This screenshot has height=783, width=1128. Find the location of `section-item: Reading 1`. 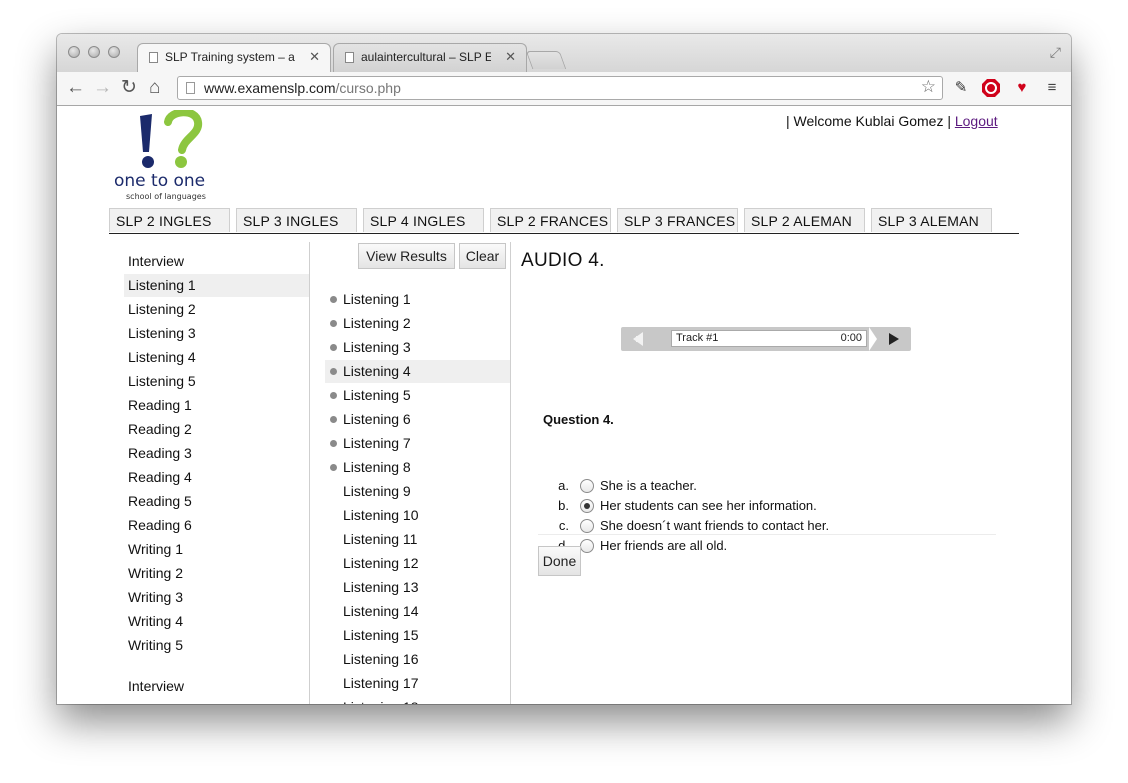

section-item: Reading 1 is located at coordinates (216, 405).